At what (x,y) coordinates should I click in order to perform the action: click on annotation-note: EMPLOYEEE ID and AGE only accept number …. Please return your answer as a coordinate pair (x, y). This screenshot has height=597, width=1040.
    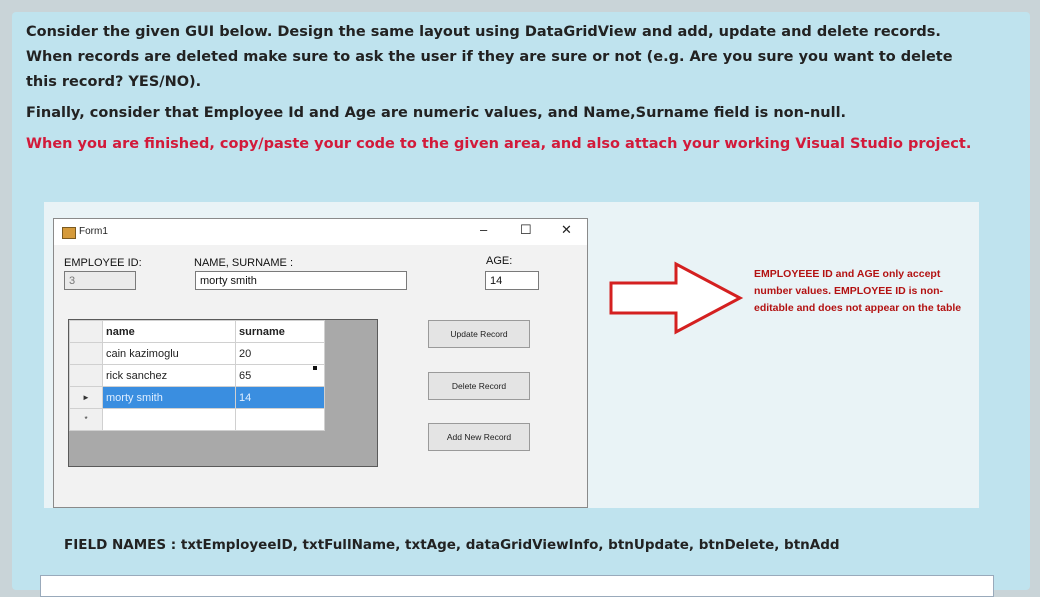
    Looking at the image, I should click on (858, 291).